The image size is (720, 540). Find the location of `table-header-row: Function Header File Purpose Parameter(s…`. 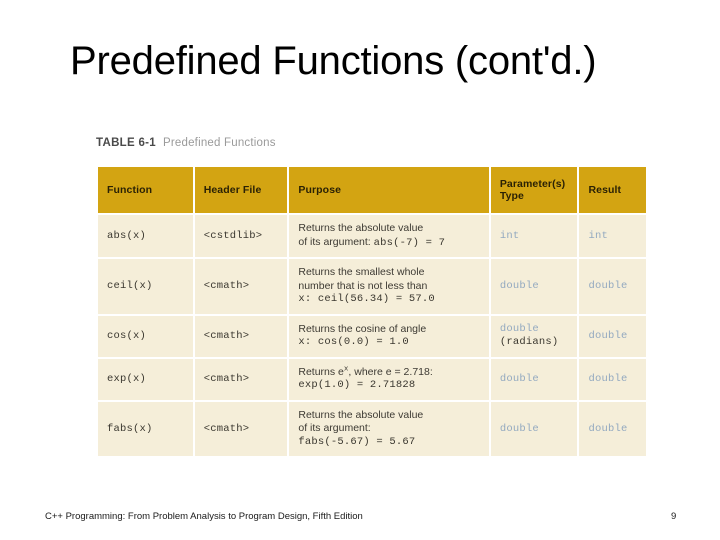

table-header-row: Function Header File Purpose Parameter(s… is located at coordinates (372, 190).